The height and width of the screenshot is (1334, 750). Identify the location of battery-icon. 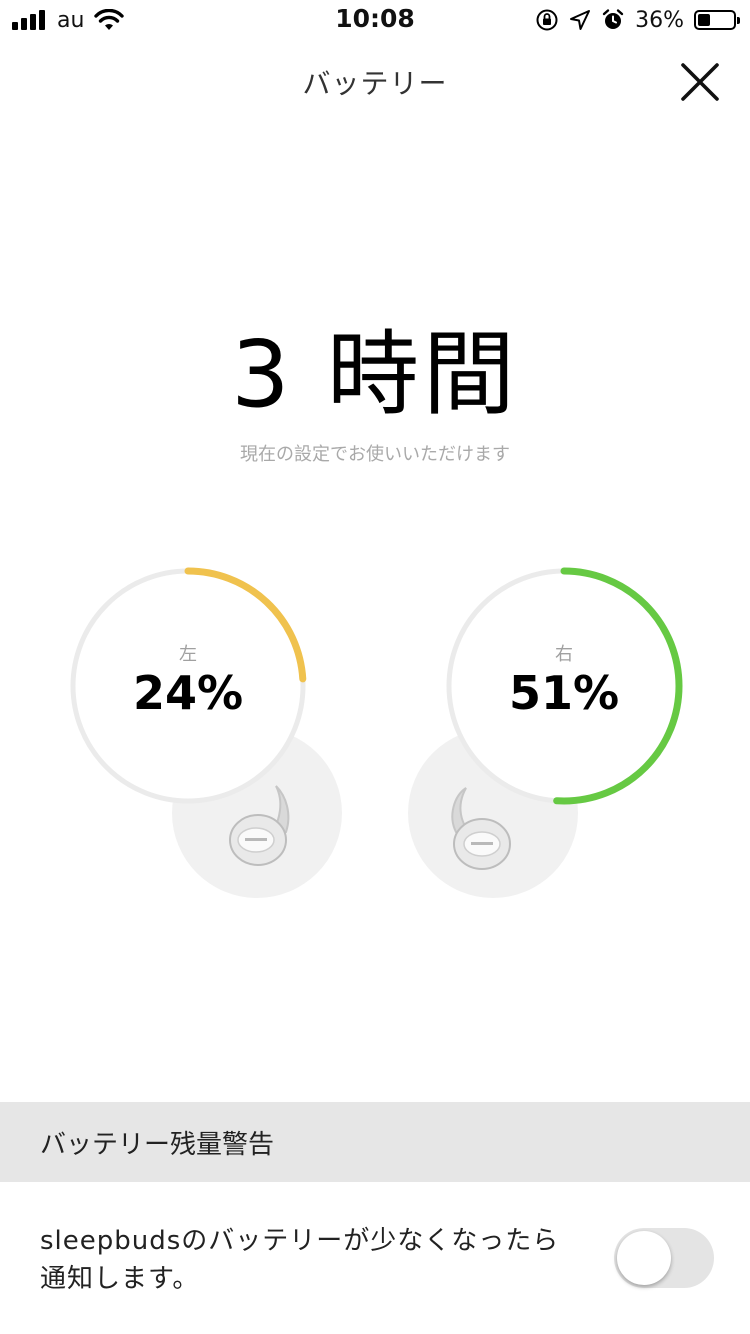
(717, 20).